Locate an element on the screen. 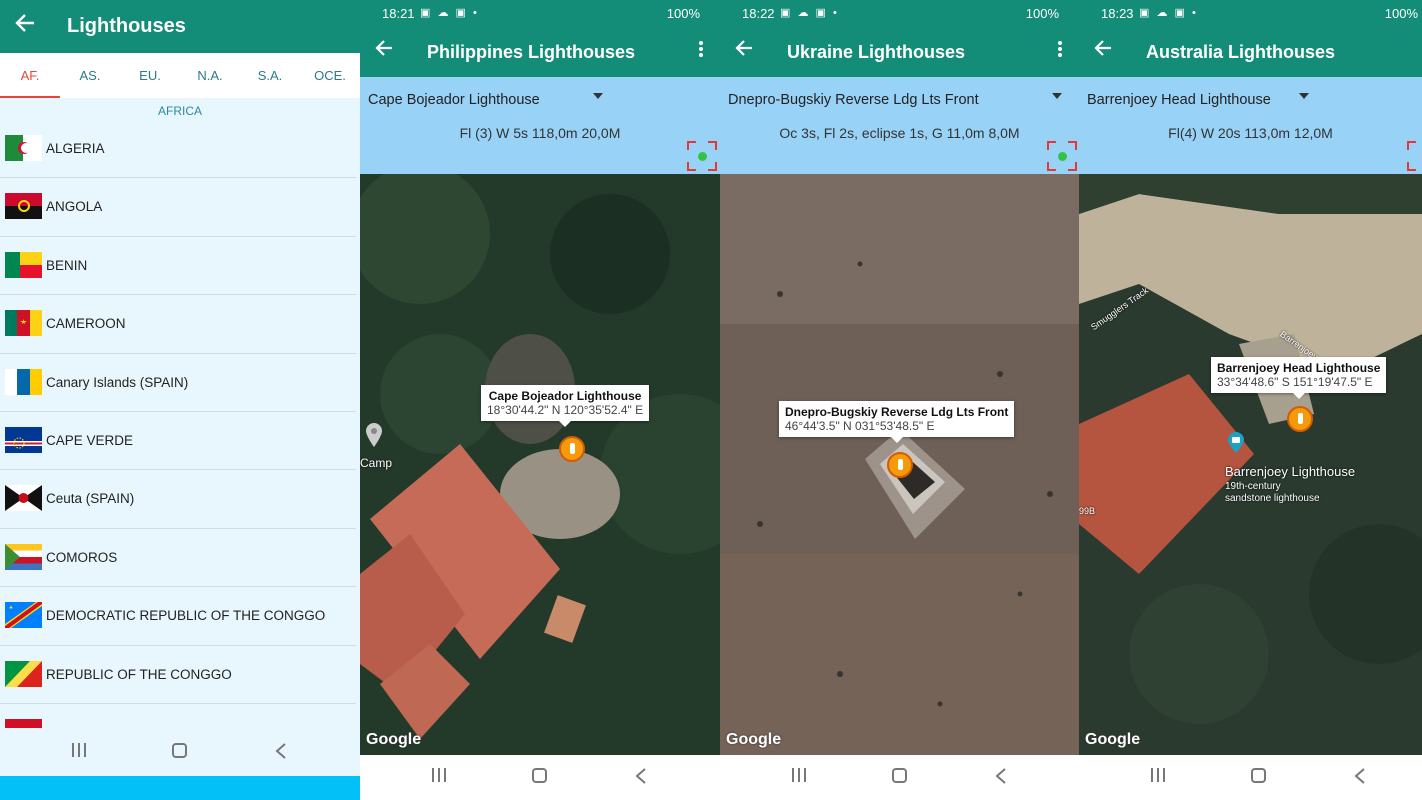 The height and width of the screenshot is (800, 1422). tab-oceania: OCE. is located at coordinates (330, 75).